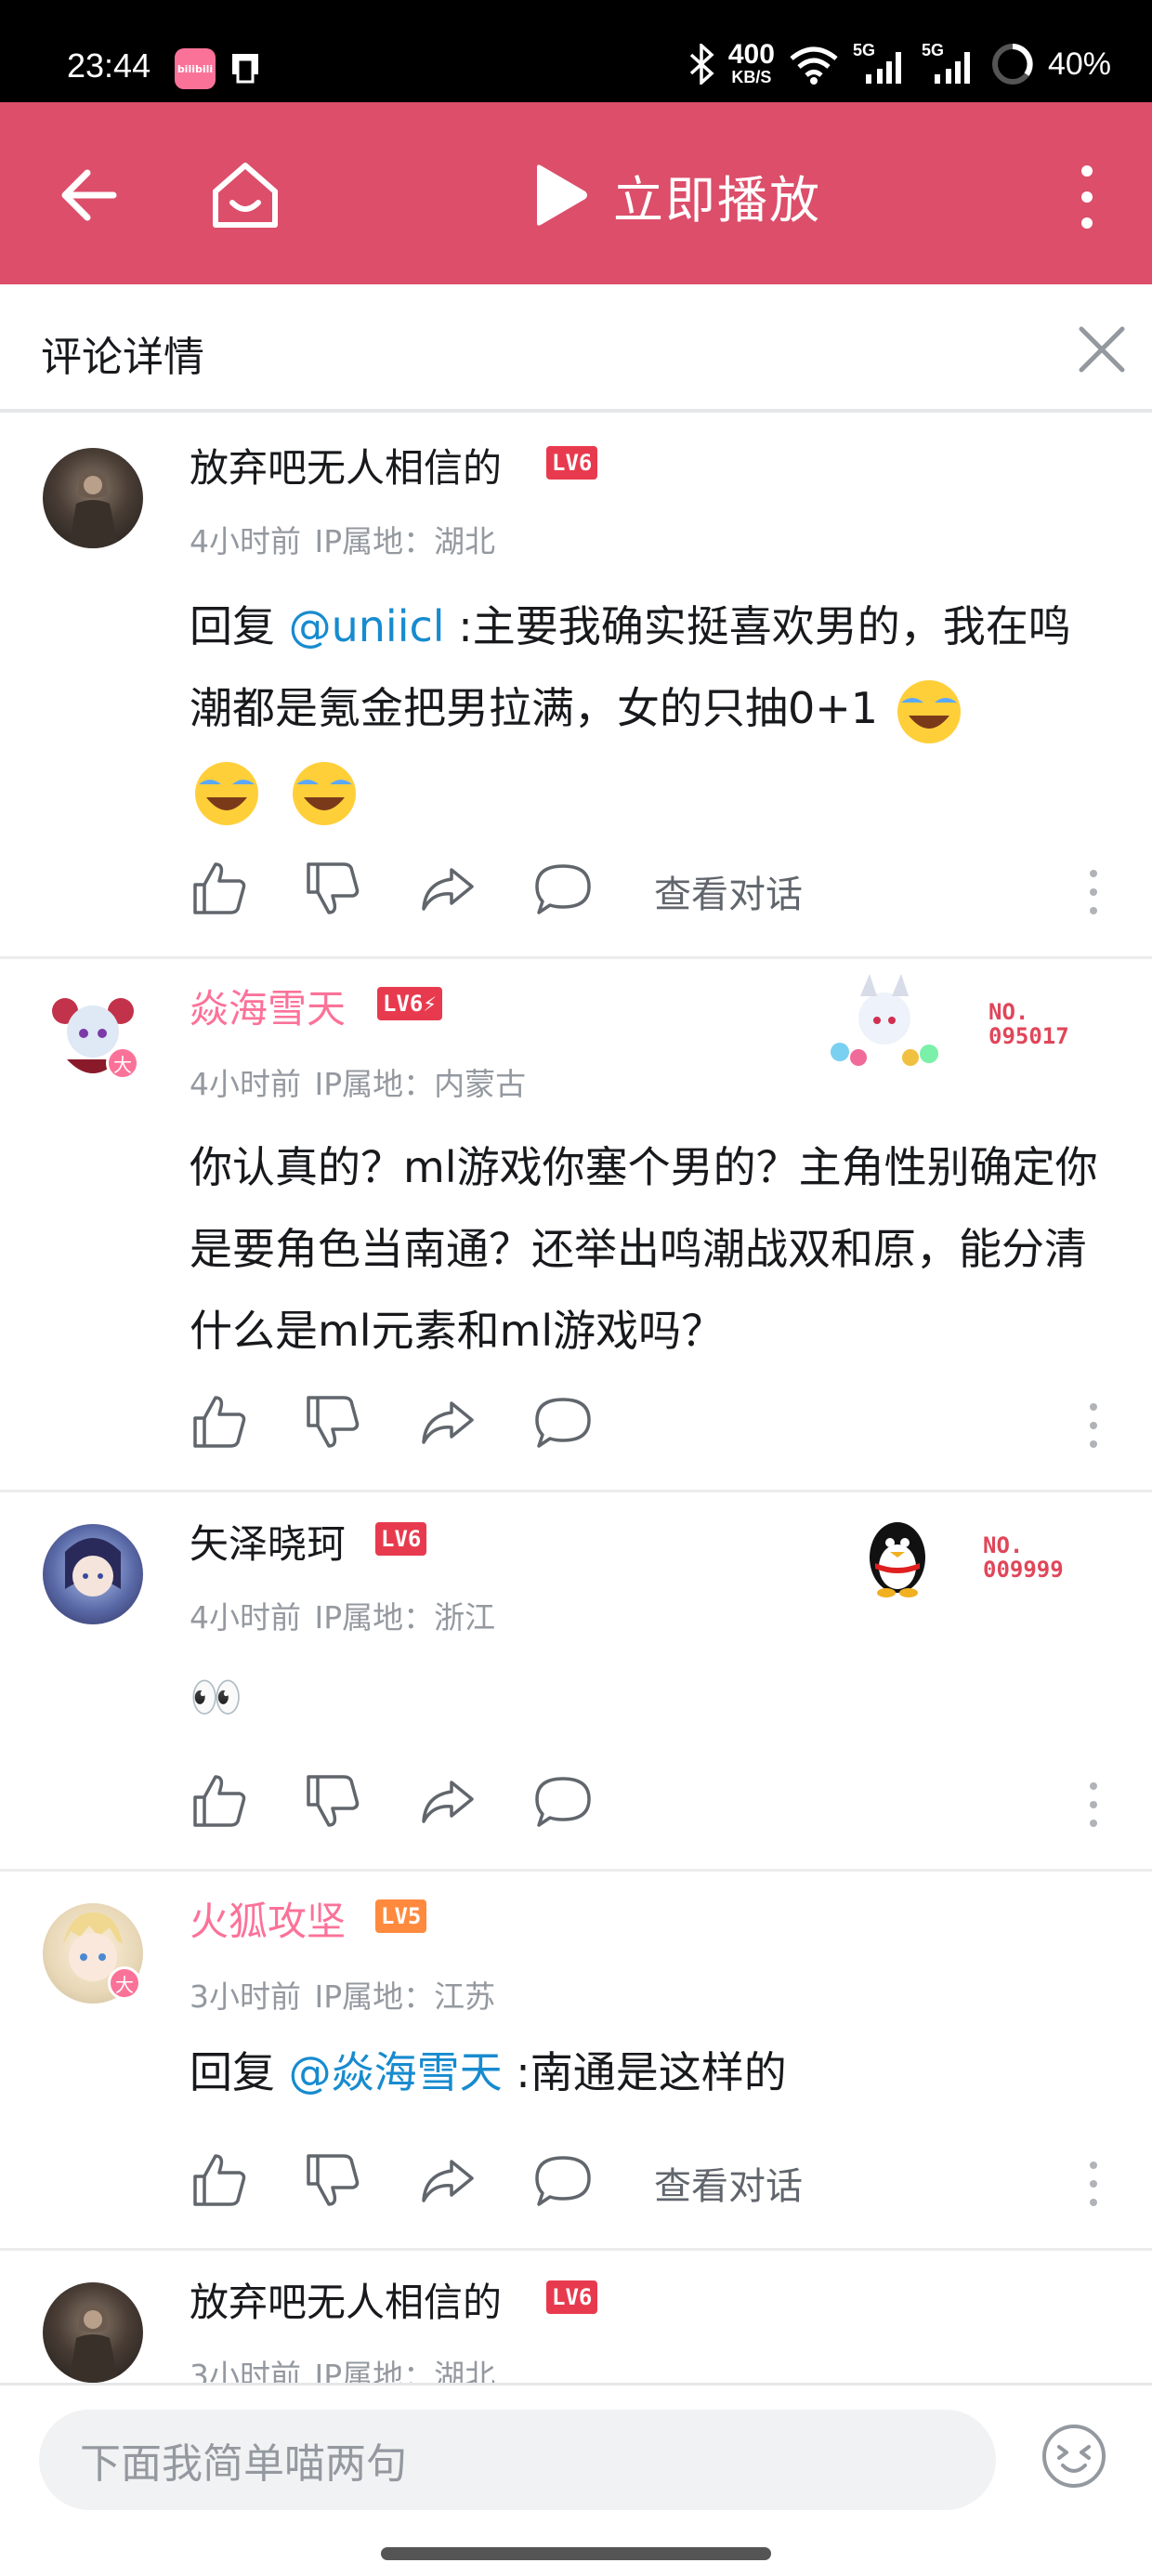  Describe the element at coordinates (216, 1697) in the screenshot. I see `comment-text: 👀` at that location.